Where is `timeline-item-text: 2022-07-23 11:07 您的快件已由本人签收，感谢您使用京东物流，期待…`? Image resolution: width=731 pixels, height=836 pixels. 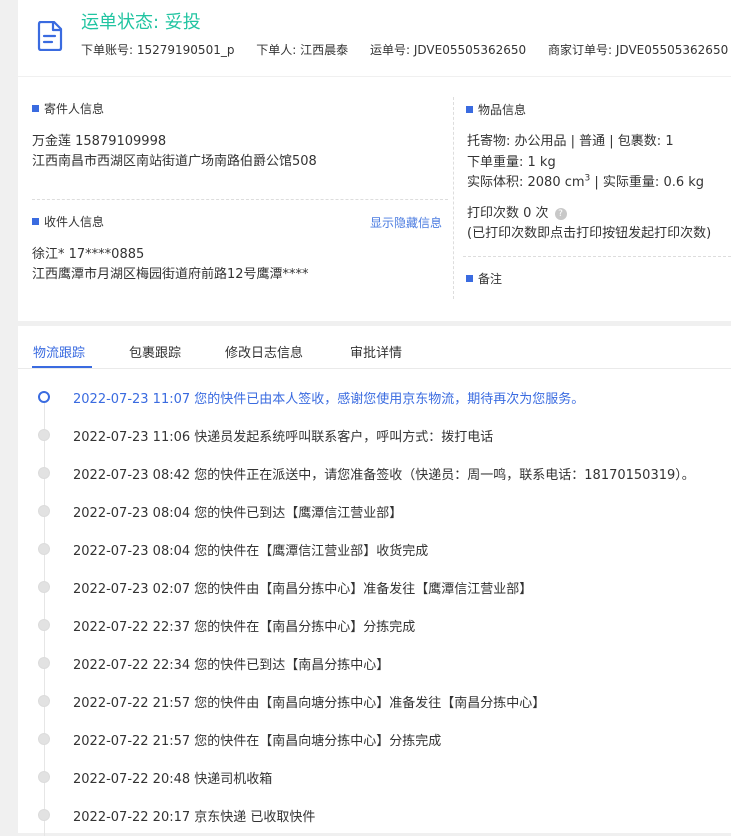 timeline-item-text: 2022-07-23 11:07 您的快件已由本人签收，感谢您使用京东物流，期待… is located at coordinates (329, 399).